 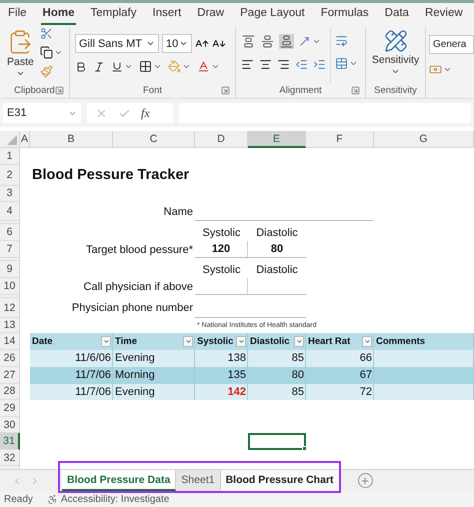 I want to click on group-label: Alignment, so click(x=300, y=90).